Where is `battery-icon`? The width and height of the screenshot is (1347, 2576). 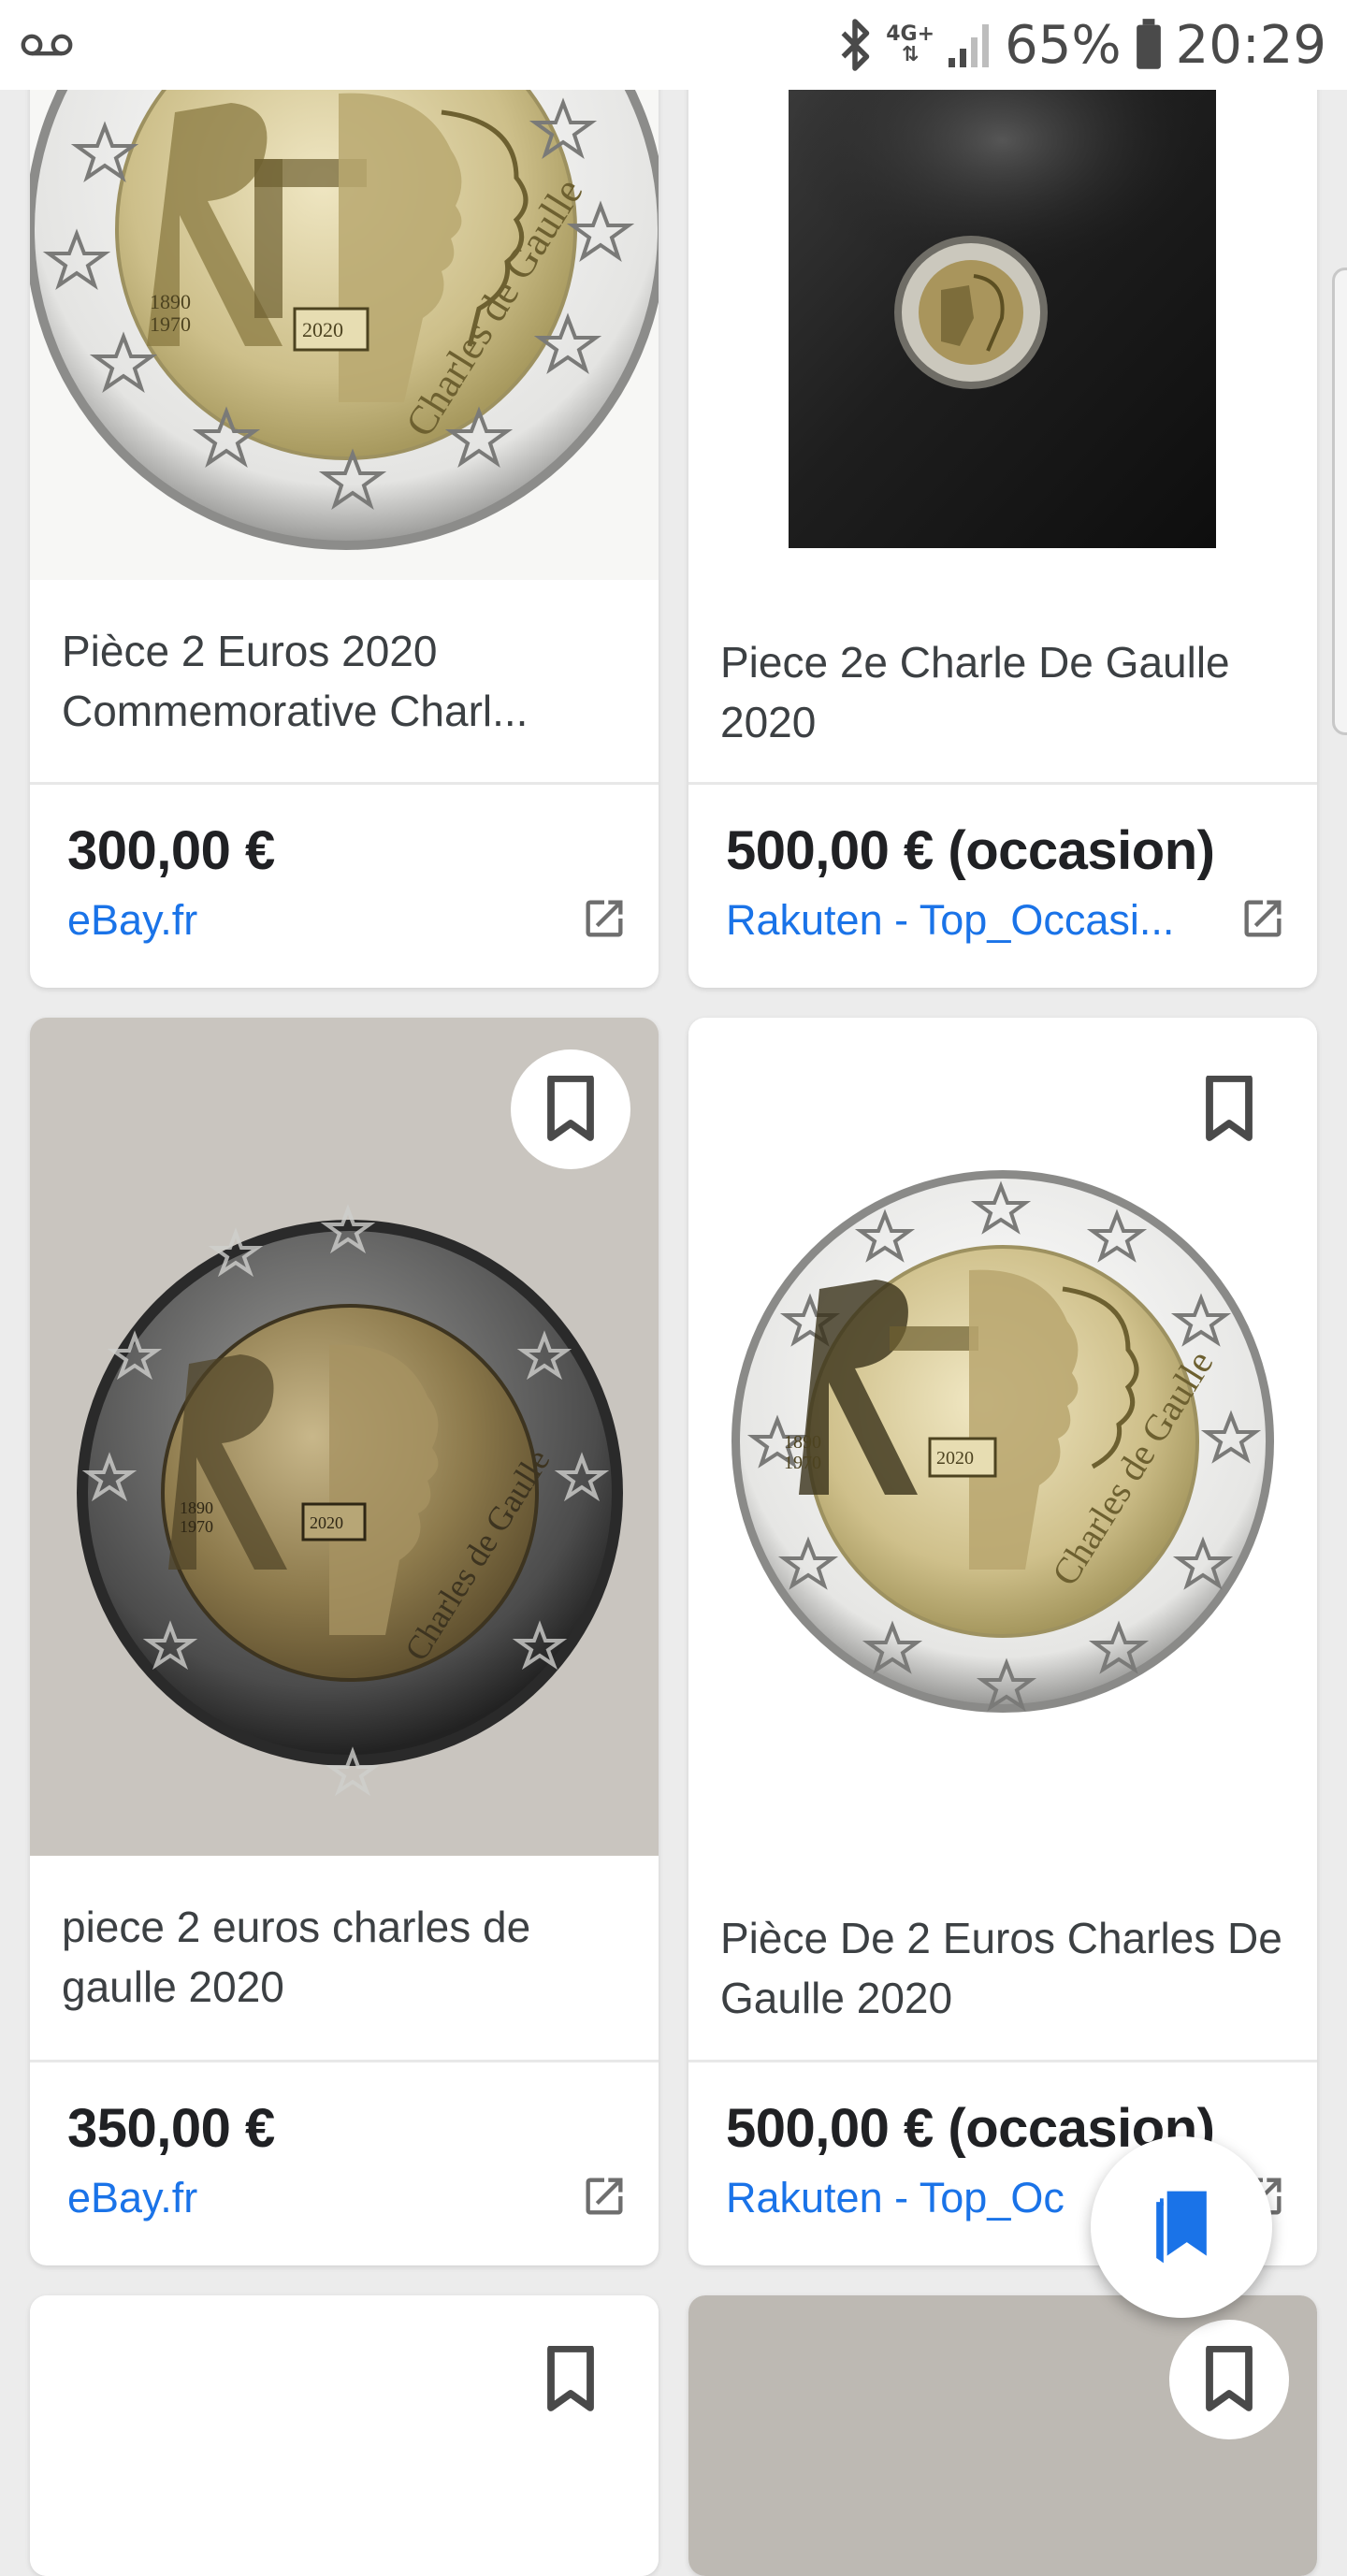 battery-icon is located at coordinates (1149, 44).